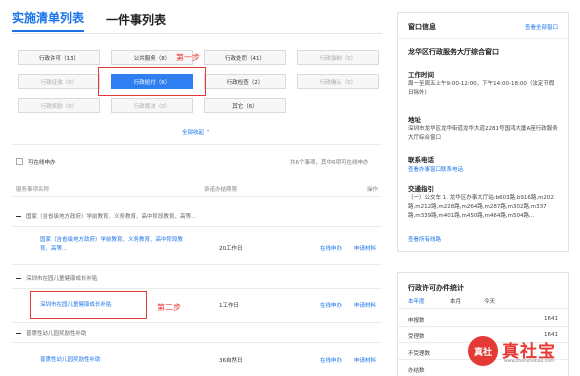 This screenshot has width=580, height=376. What do you see at coordinates (188, 57) in the screenshot?
I see `step1-annotation: 第一步` at bounding box center [188, 57].